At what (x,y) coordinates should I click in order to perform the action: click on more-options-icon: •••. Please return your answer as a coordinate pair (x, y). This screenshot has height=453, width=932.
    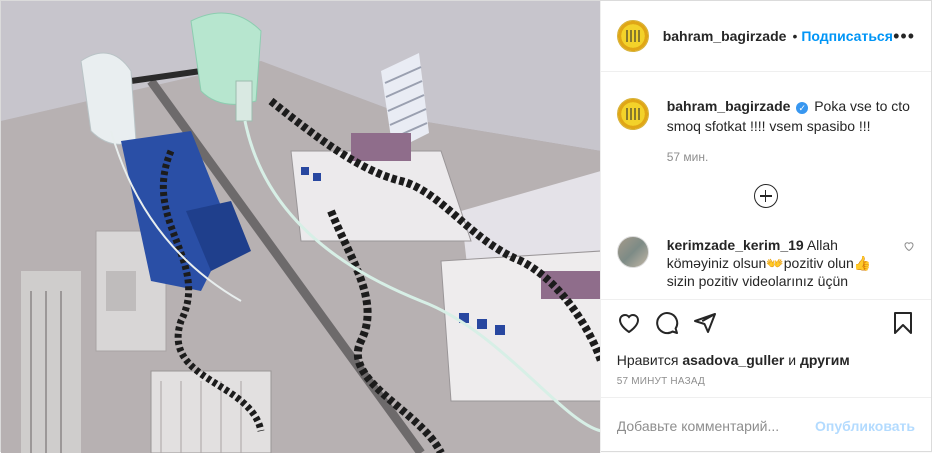
    Looking at the image, I should click on (904, 36).